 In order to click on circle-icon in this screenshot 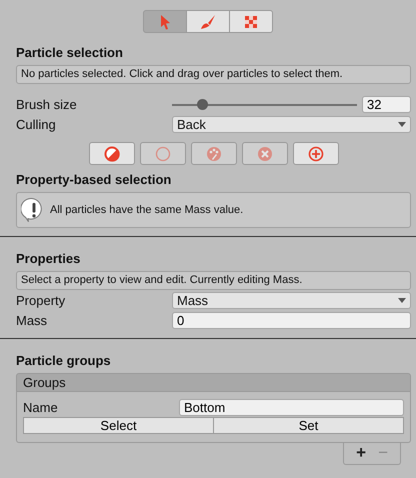, I will do `click(162, 154)`.